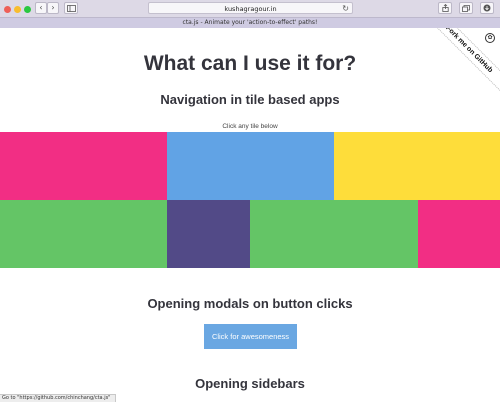 This screenshot has height=402, width=500. What do you see at coordinates (250, 303) in the screenshot?
I see `section-heading-modals: Opening modals on button clicks` at bounding box center [250, 303].